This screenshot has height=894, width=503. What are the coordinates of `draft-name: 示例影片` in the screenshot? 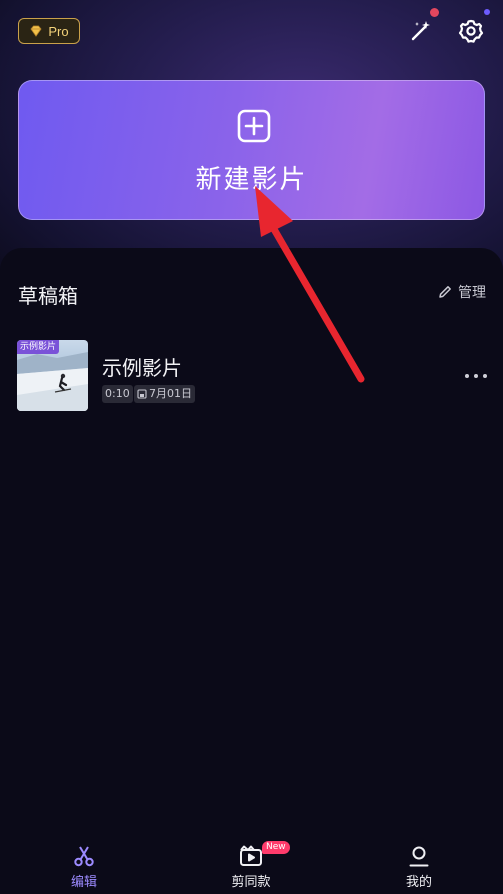 It's located at (142, 368).